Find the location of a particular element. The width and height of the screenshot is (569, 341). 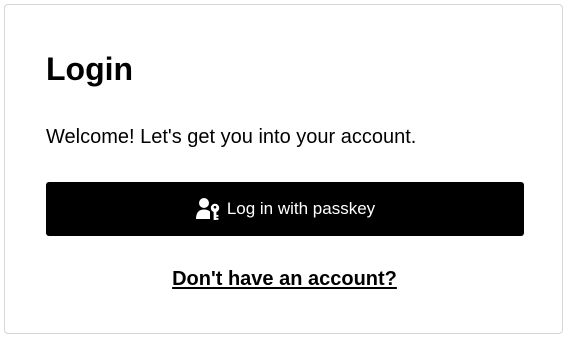

page-title: Login is located at coordinates (90, 69).